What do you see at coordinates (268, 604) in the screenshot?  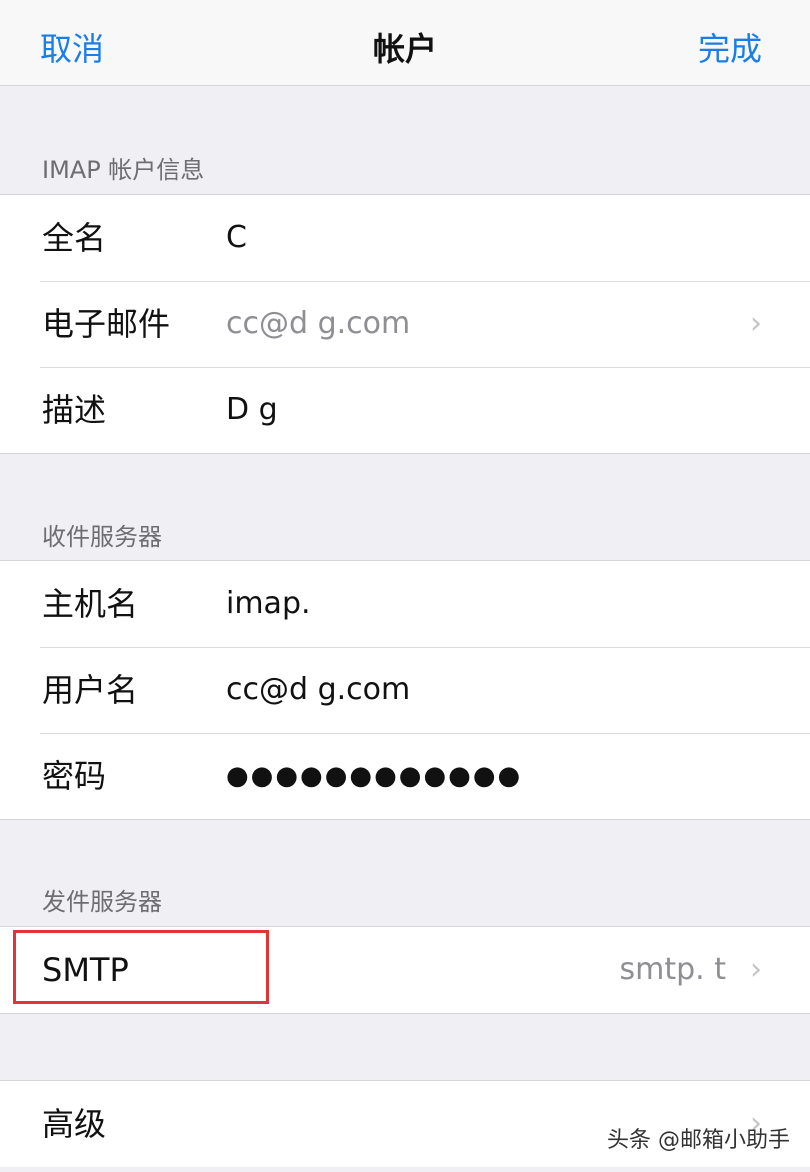 I see `hostname-value: imap.` at bounding box center [268, 604].